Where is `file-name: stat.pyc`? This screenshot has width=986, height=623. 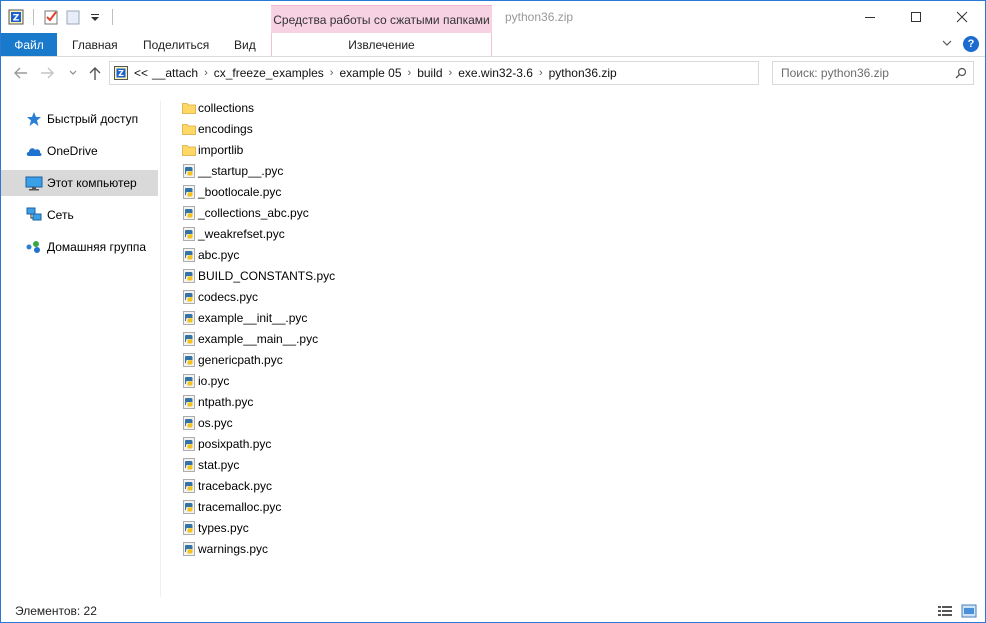
file-name: stat.pyc is located at coordinates (219, 464).